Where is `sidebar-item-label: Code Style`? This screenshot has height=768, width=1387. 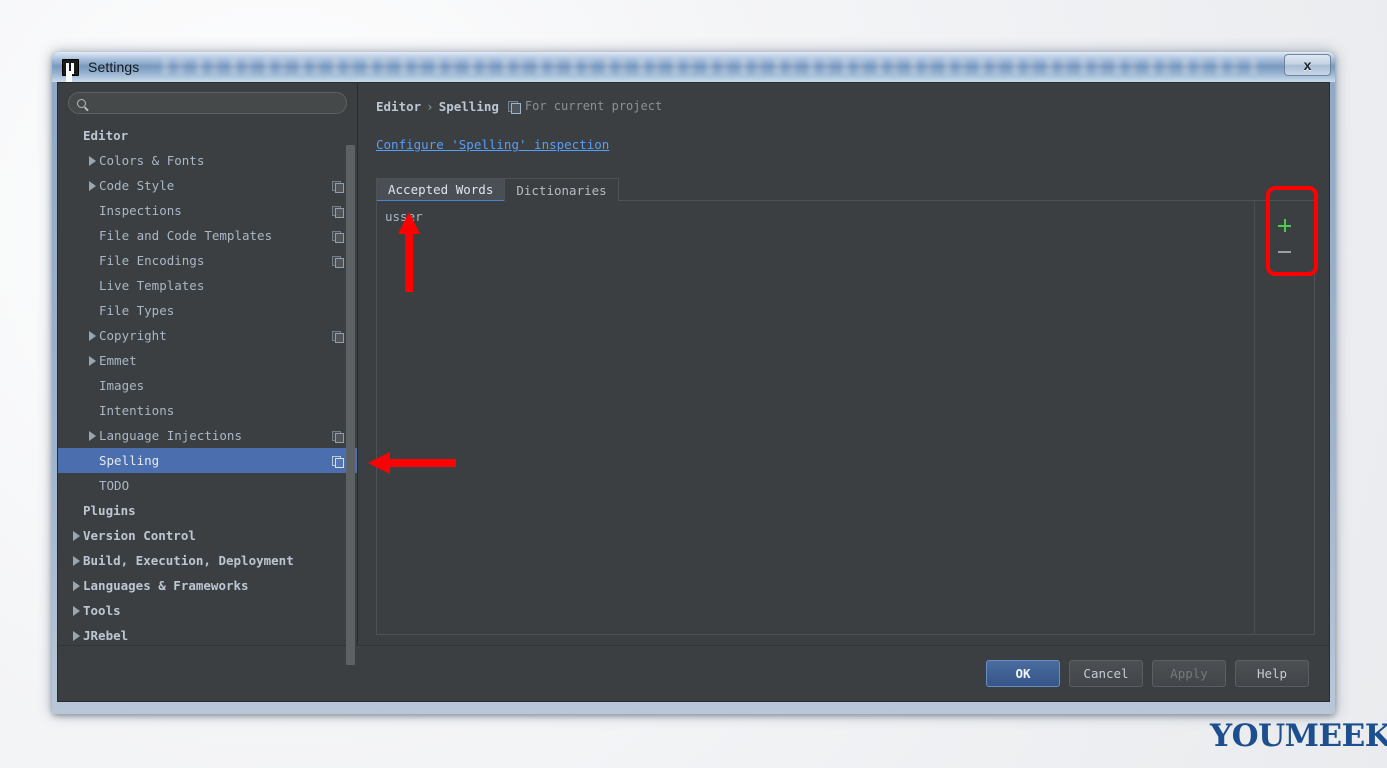 sidebar-item-label: Code Style is located at coordinates (137, 185).